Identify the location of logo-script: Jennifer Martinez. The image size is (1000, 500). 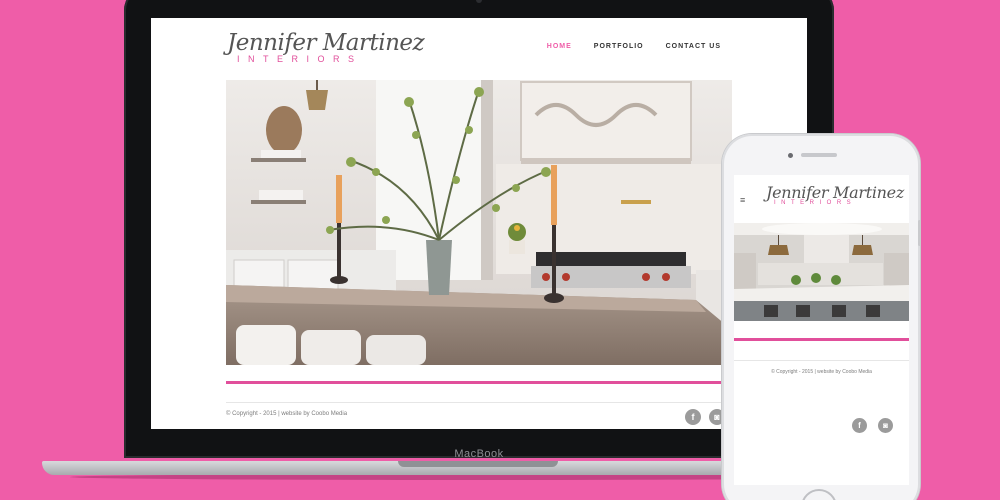
(326, 43).